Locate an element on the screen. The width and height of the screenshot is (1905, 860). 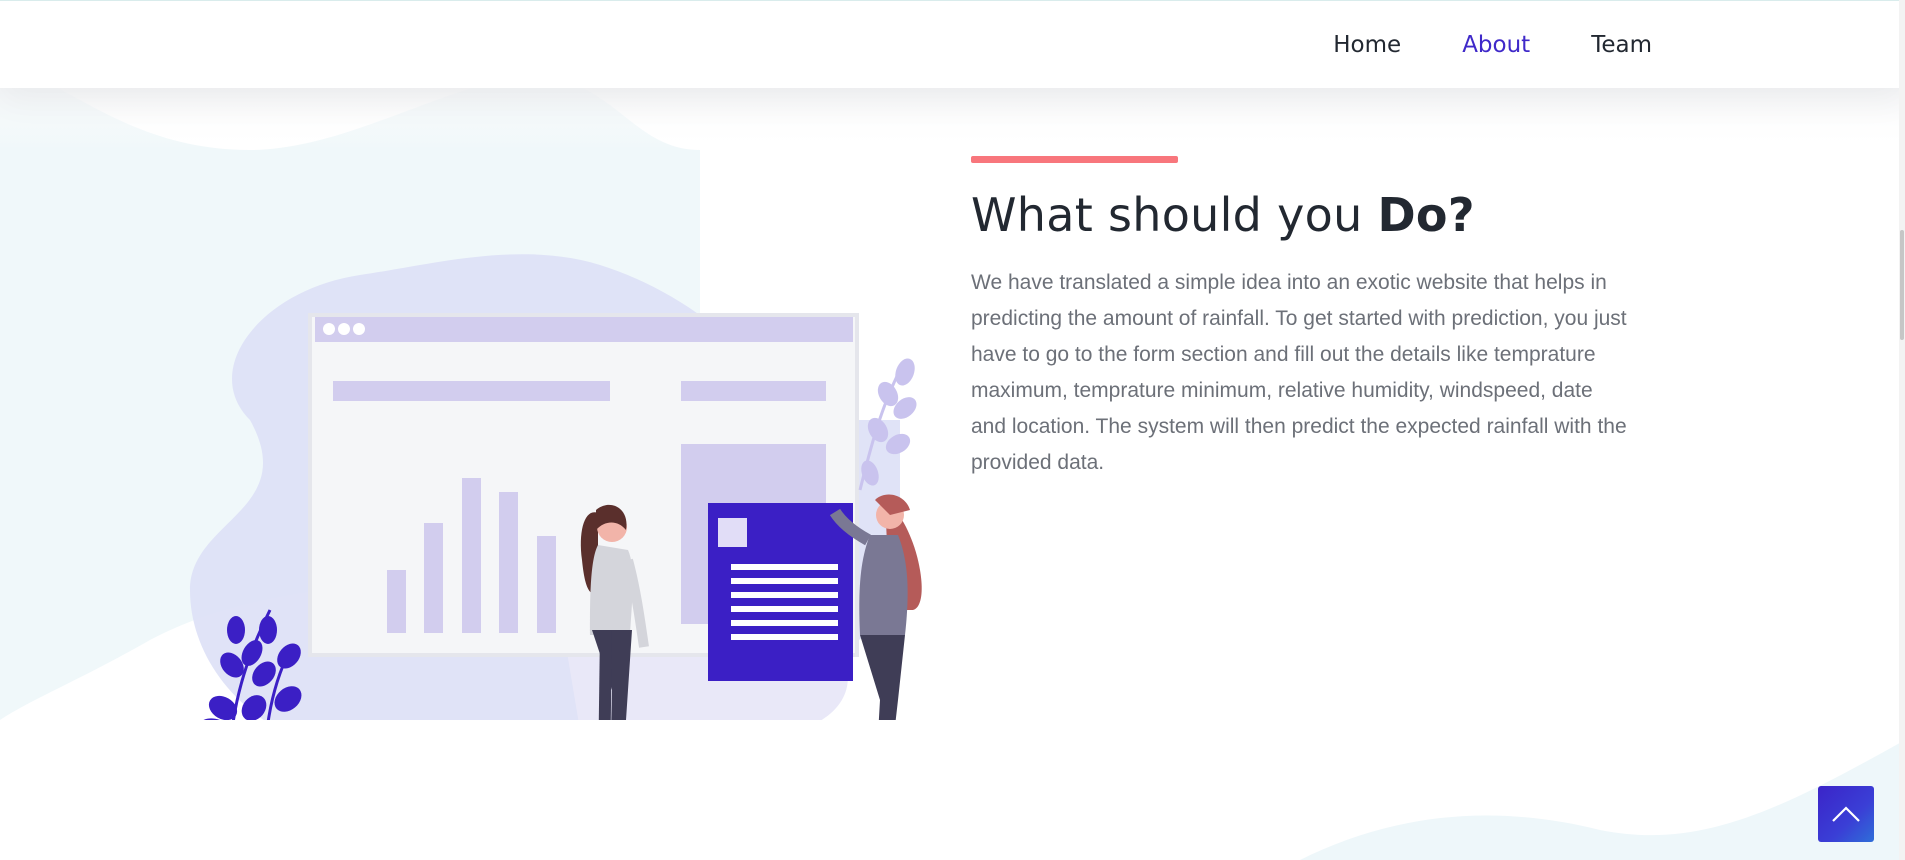
chevron-up-icon is located at coordinates (1846, 814).